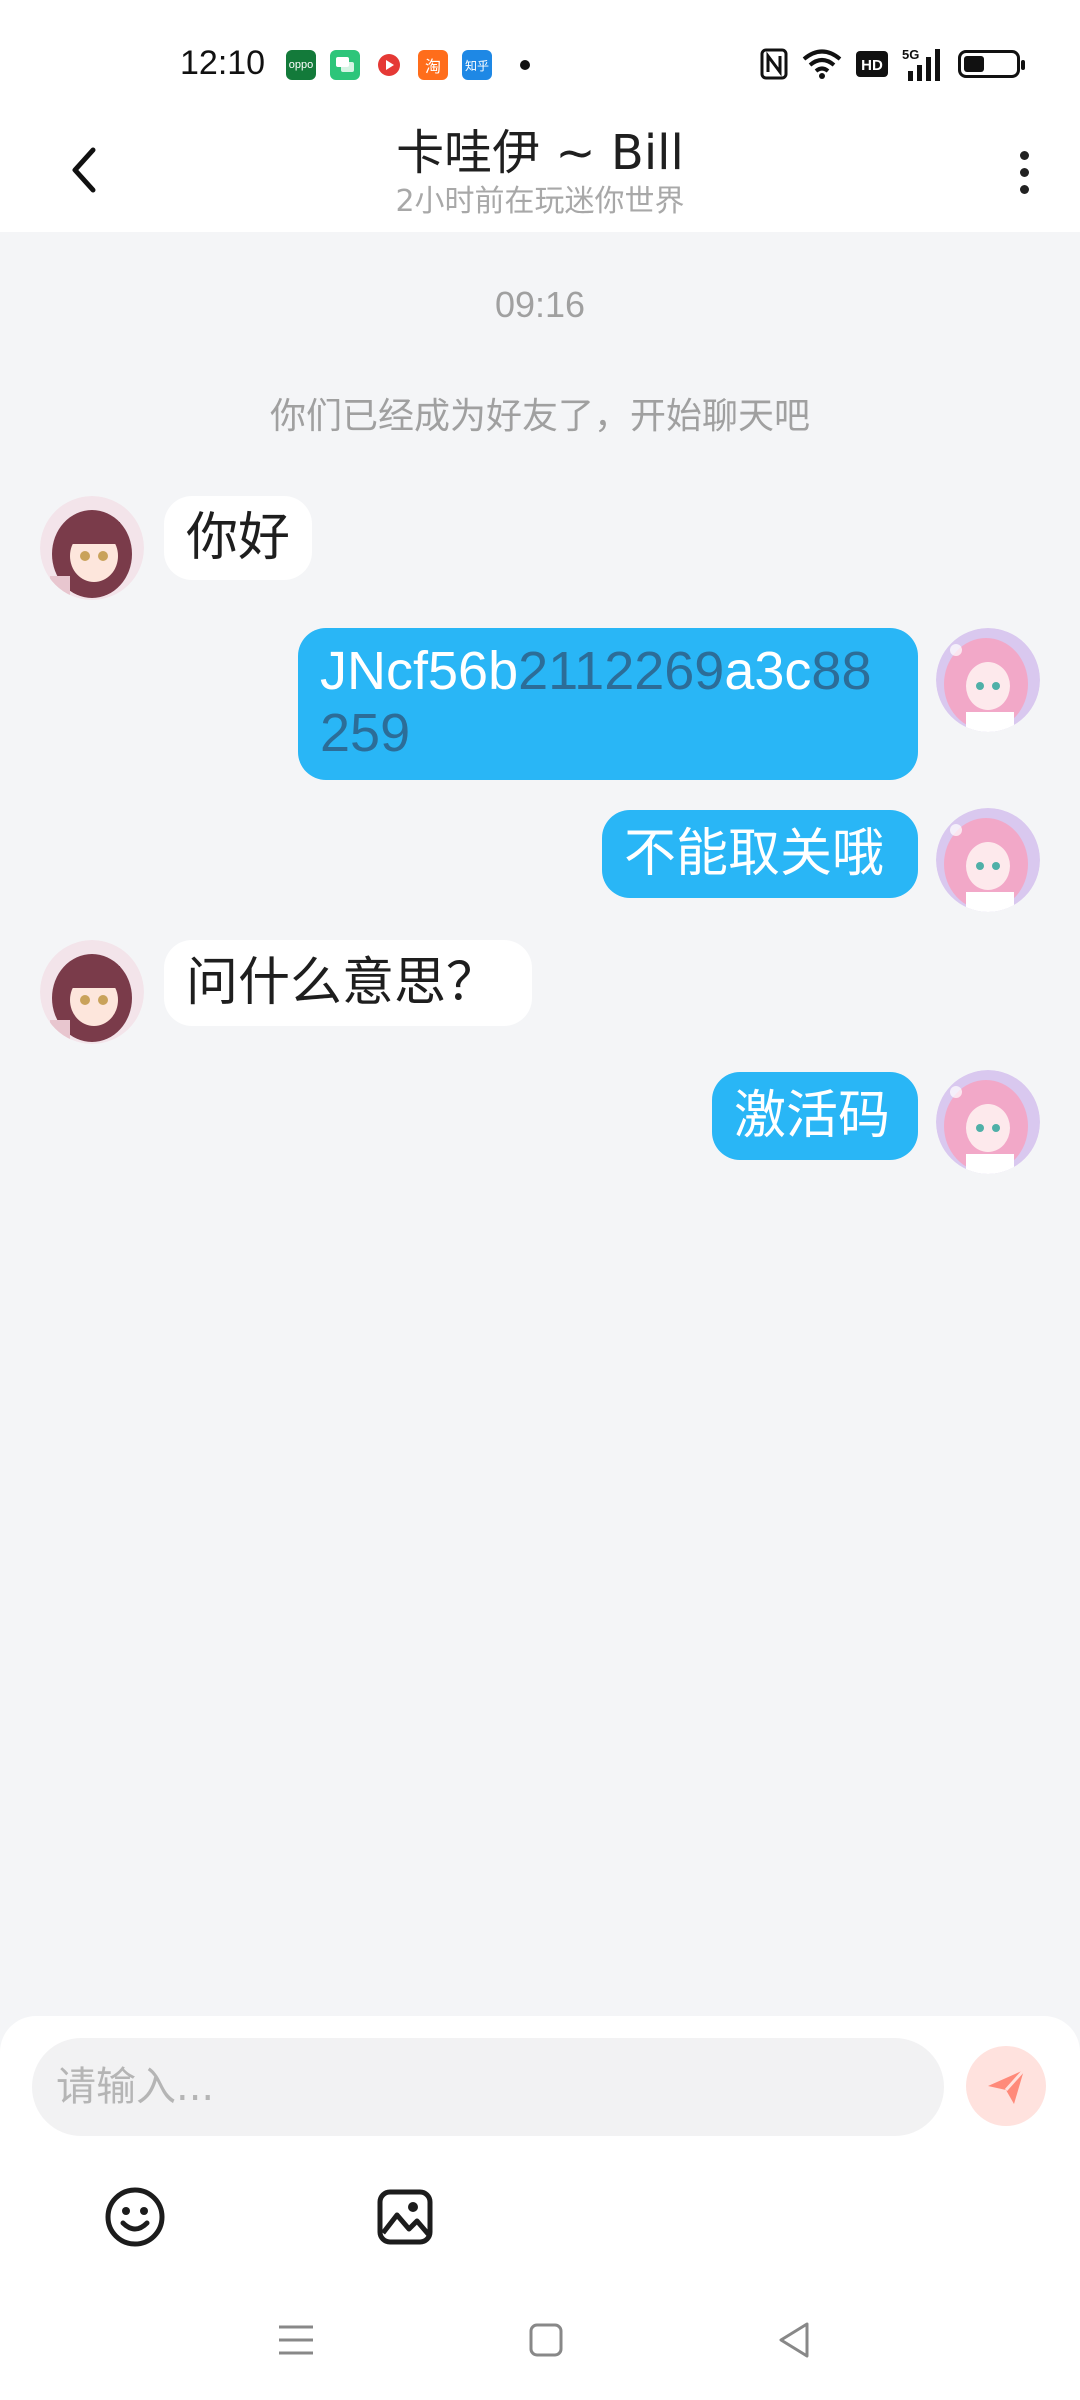  Describe the element at coordinates (342, 983) in the screenshot. I see `message-text: 问什么意思？` at that location.